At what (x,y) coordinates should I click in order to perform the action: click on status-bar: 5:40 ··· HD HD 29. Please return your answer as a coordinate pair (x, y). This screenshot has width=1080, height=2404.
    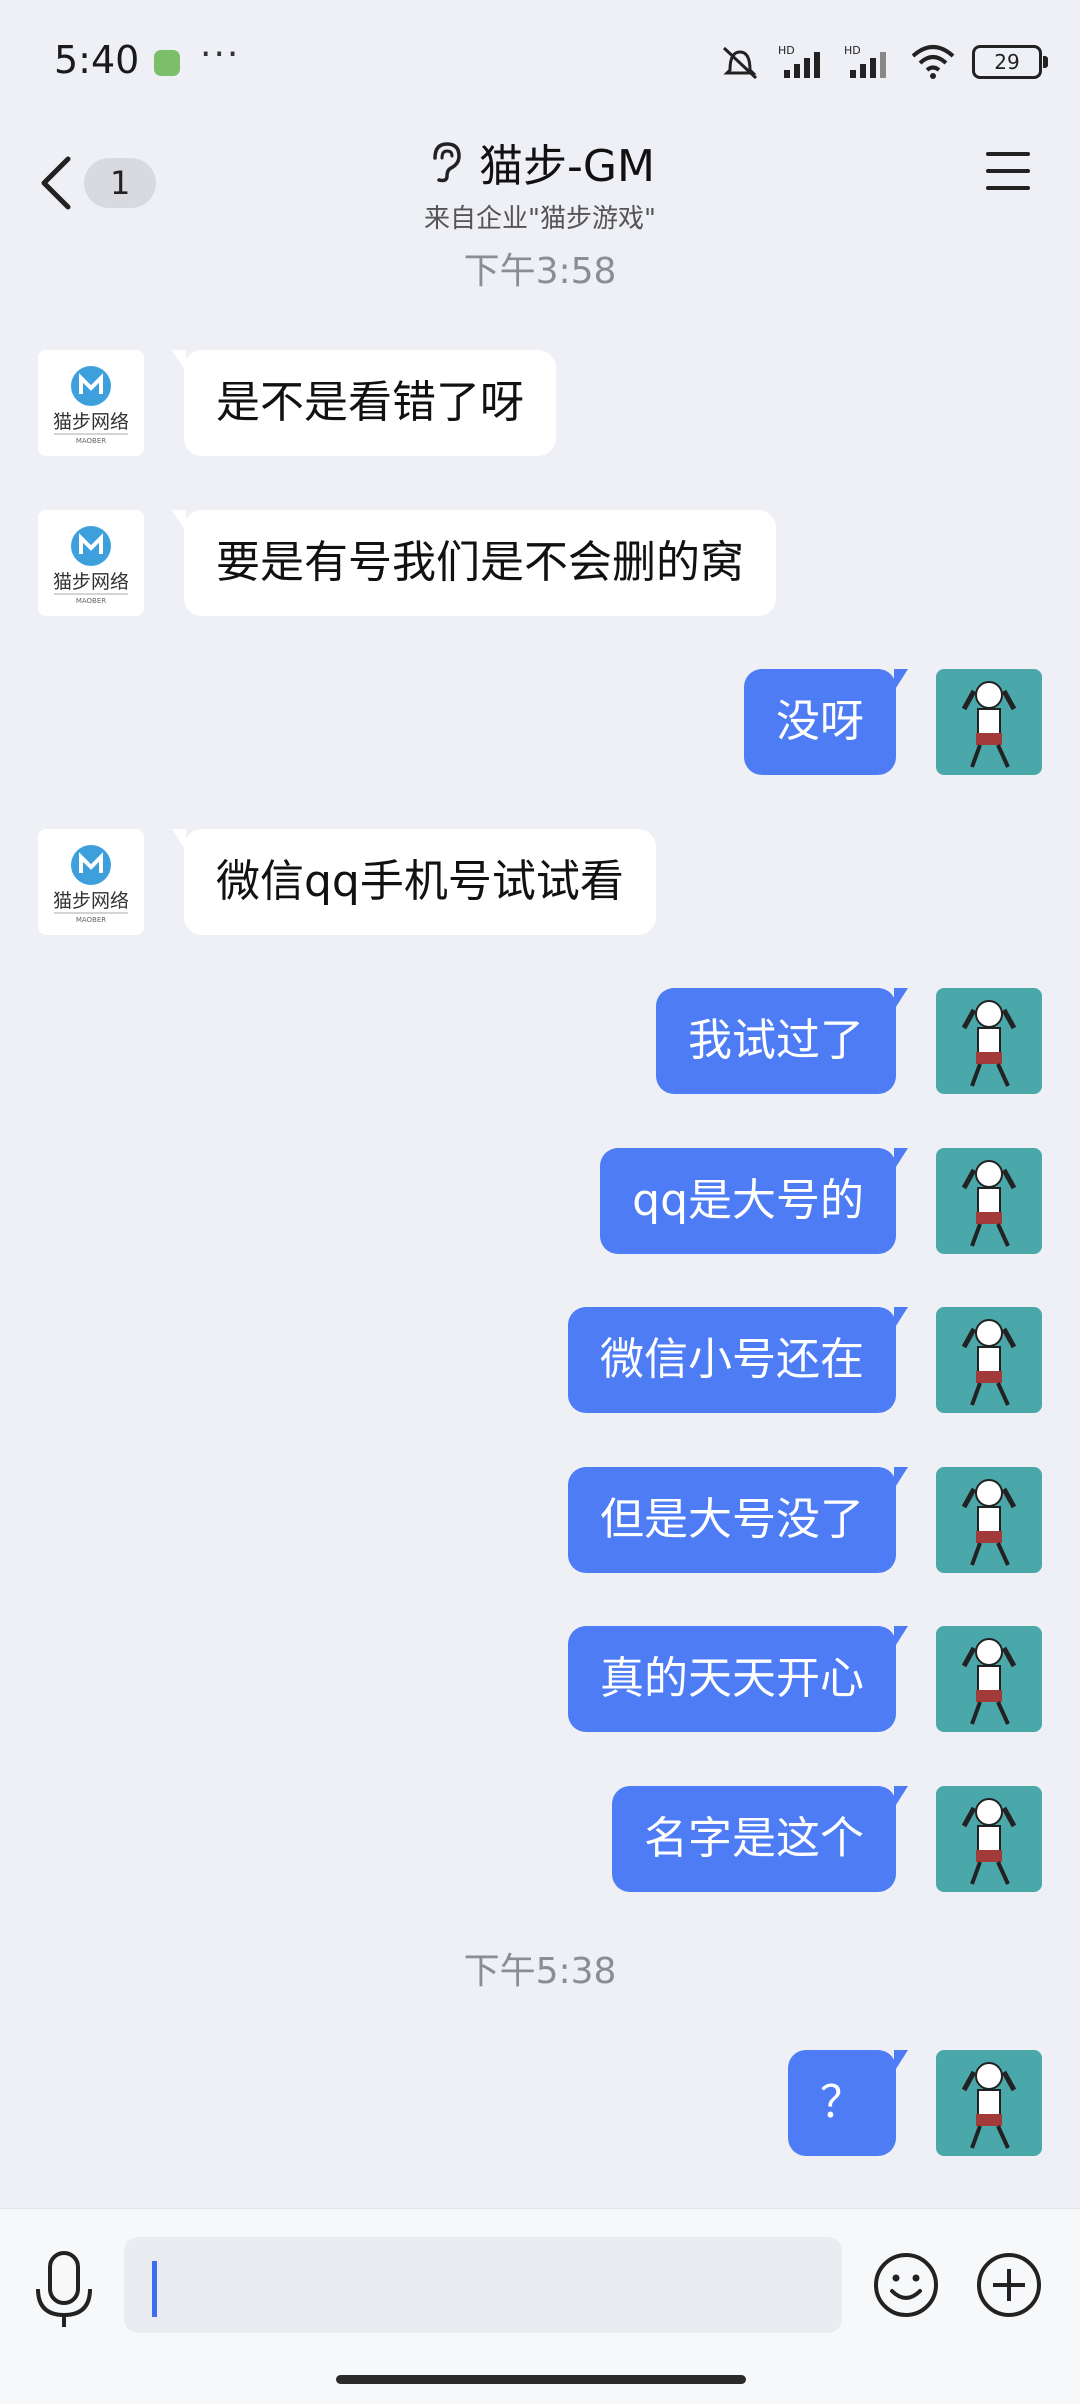
    Looking at the image, I should click on (540, 60).